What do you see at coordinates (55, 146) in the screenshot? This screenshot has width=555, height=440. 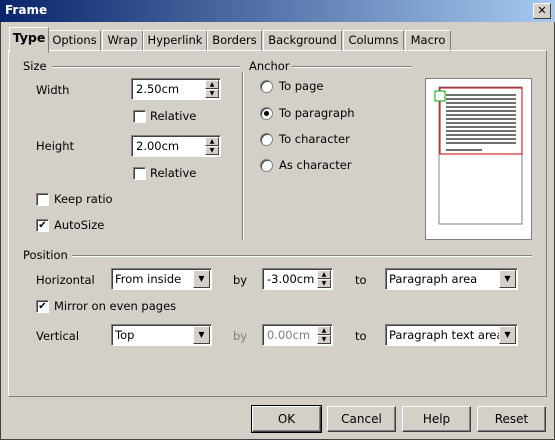 I see `height-label: Height` at bounding box center [55, 146].